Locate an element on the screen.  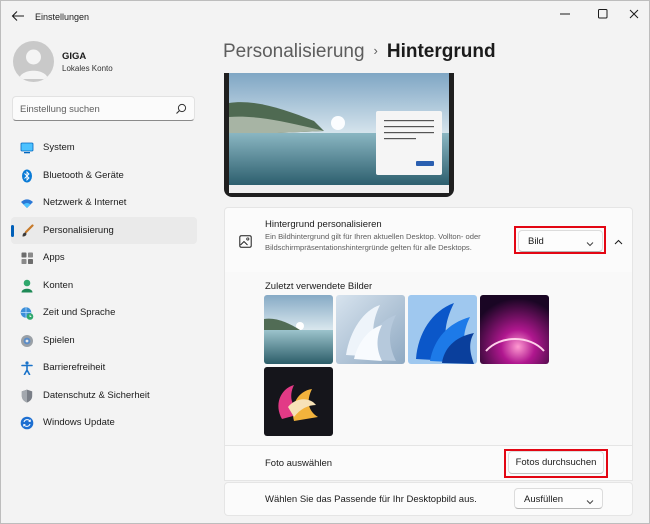
sidebar-item-time-language: Zeit und Sprache is located at coordinates (104, 313).